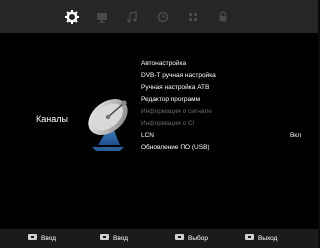 This screenshot has width=320, height=248. What do you see at coordinates (221, 64) in the screenshot?
I see `menu-item-auto-tuning: Автонастройка` at bounding box center [221, 64].